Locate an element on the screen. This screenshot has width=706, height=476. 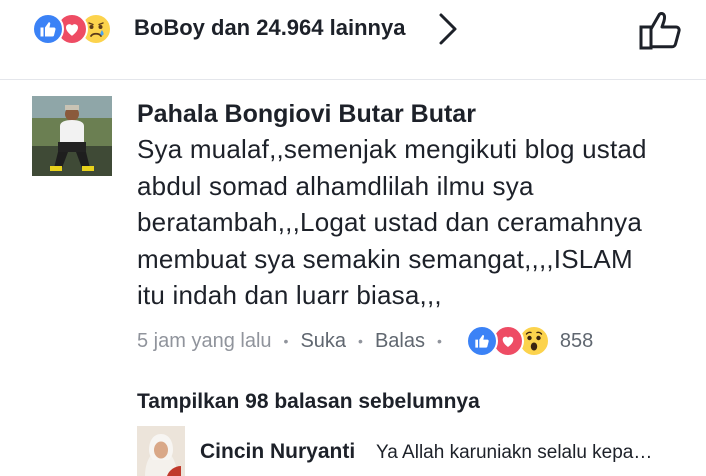
comment-reaction-icons is located at coordinates (507, 341).